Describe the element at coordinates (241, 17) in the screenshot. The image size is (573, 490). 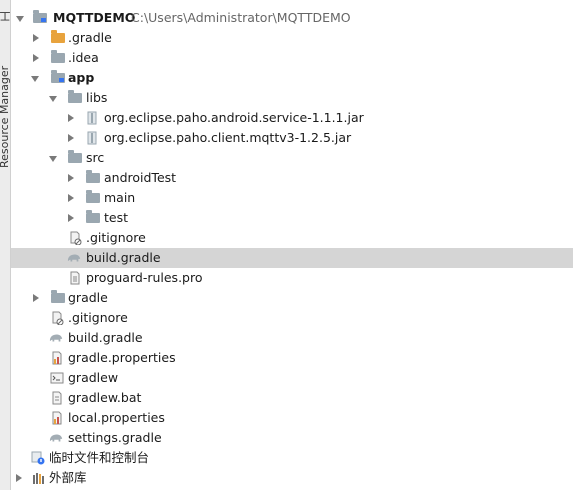
I see `root-path: C:\Users\Administrator\MQTTDEMO` at that location.